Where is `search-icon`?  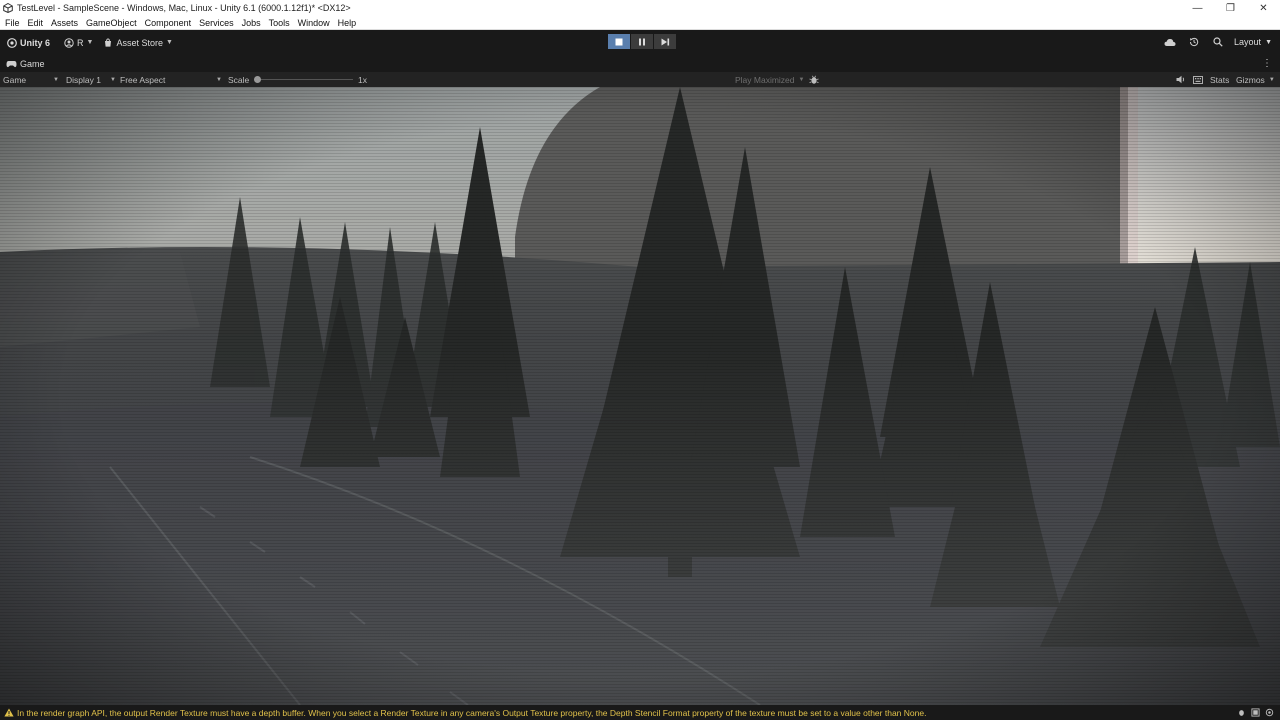 search-icon is located at coordinates (1218, 42).